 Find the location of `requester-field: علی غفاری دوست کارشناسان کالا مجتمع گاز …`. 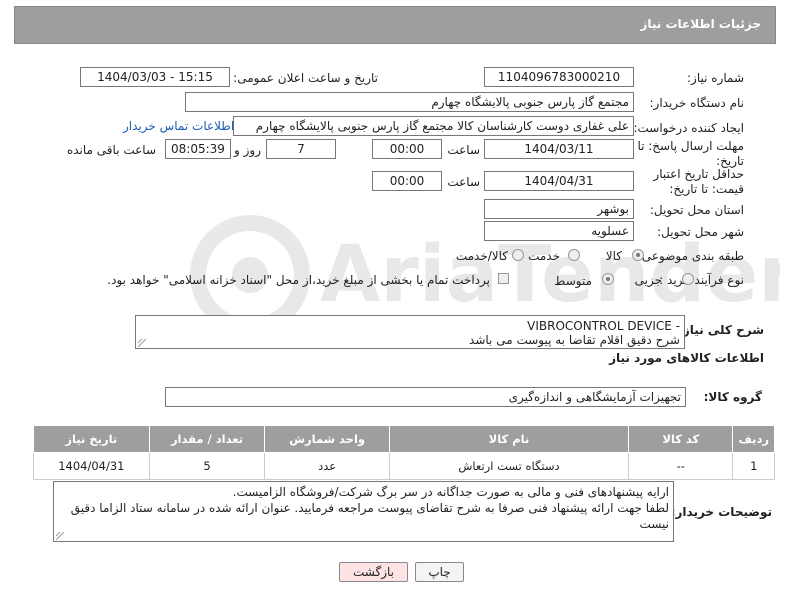

requester-field: علی غفاری دوست کارشناسان کالا مجتمع گاز … is located at coordinates (433, 126).